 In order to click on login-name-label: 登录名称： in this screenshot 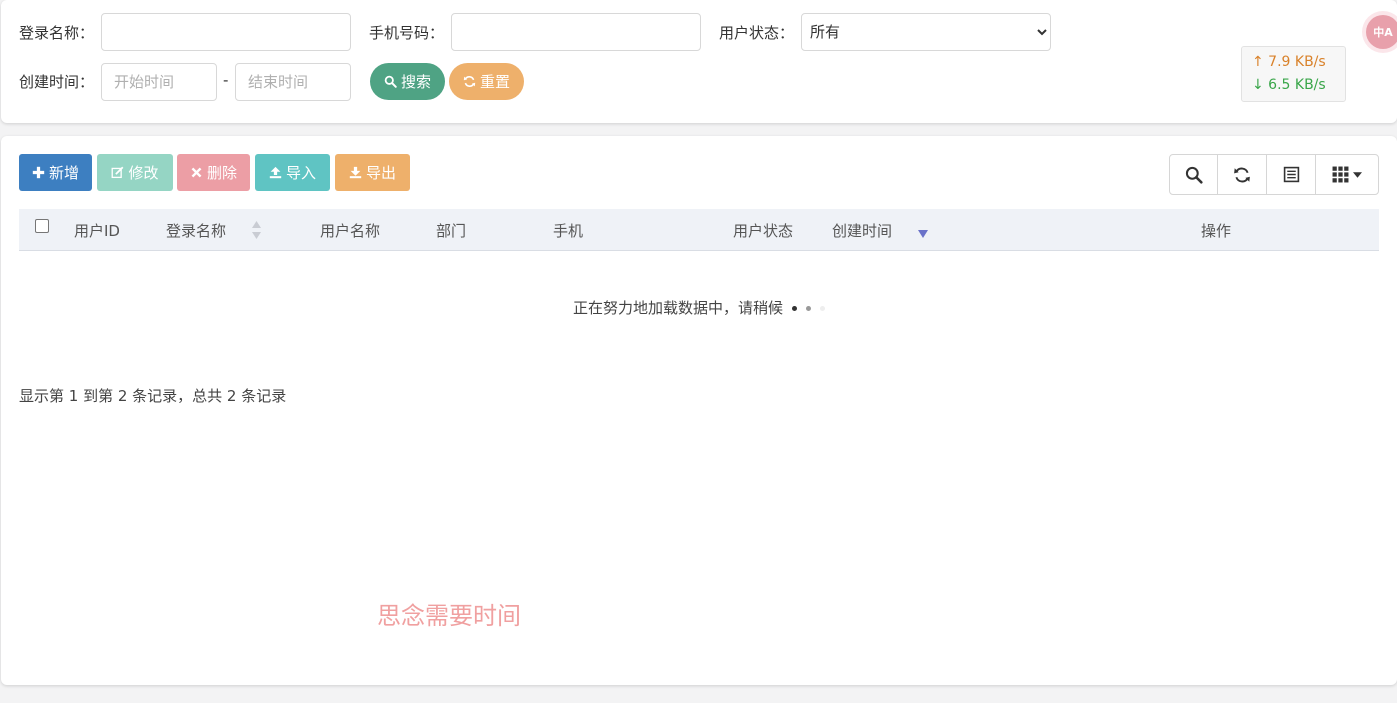, I will do `click(57, 33)`.